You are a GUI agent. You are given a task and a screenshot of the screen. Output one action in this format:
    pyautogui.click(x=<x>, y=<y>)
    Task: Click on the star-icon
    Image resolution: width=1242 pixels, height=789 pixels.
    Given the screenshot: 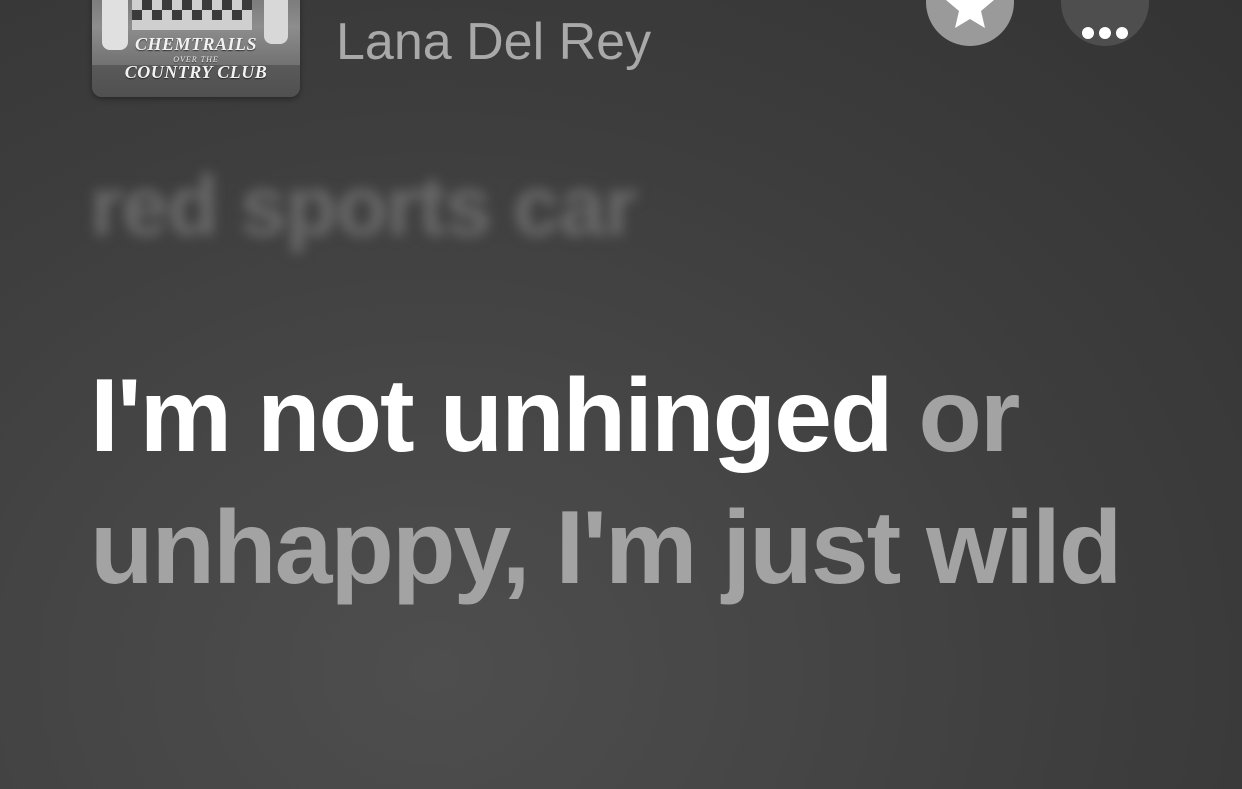 What is the action you would take?
    pyautogui.click(x=970, y=14)
    